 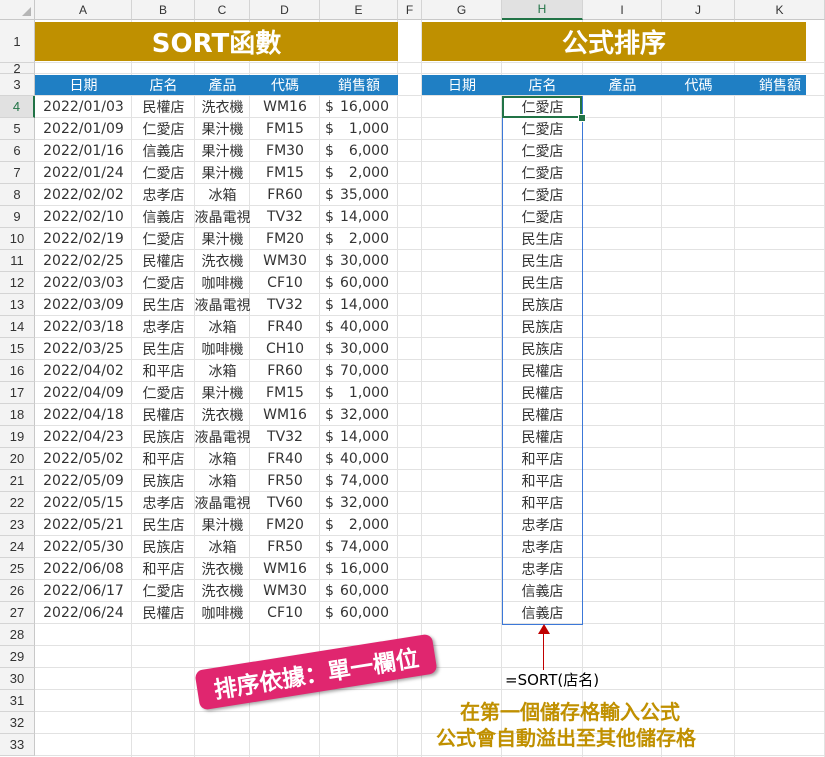 What do you see at coordinates (285, 503) in the screenshot?
I see `code-cell: TV60` at bounding box center [285, 503].